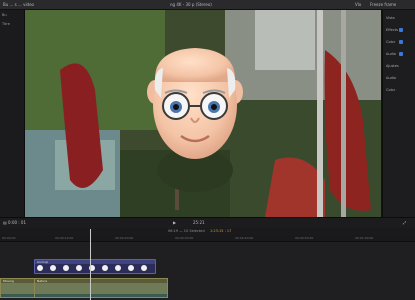 This screenshot has width=415, height=300. What do you see at coordinates (221, 231) in the screenshot?
I see `timeline-duration: 1:23:15 : 17` at bounding box center [221, 231].